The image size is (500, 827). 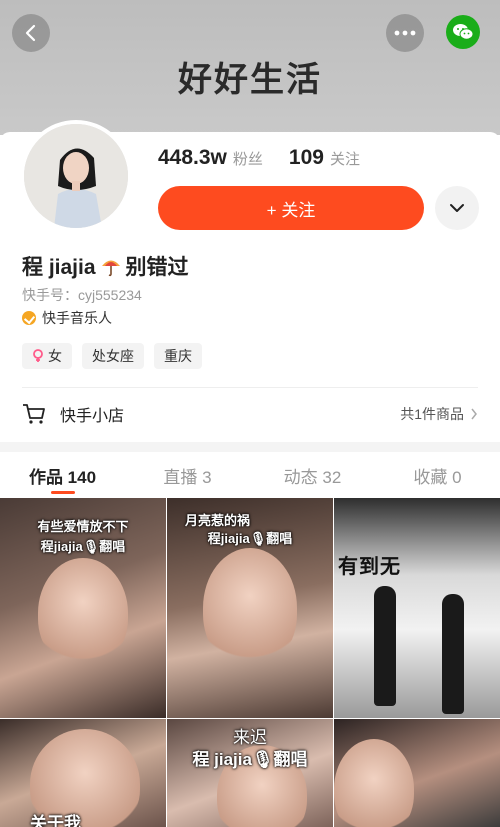 I want to click on more-options-button, so click(x=457, y=208).